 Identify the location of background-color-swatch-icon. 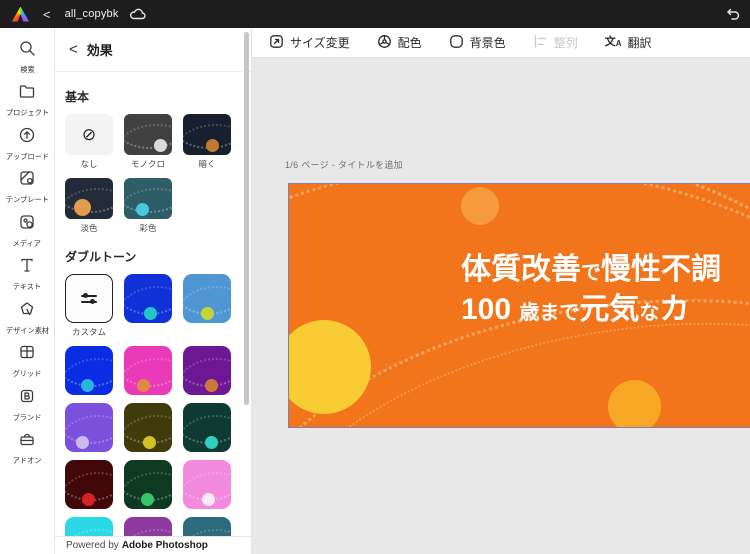
(456, 43).